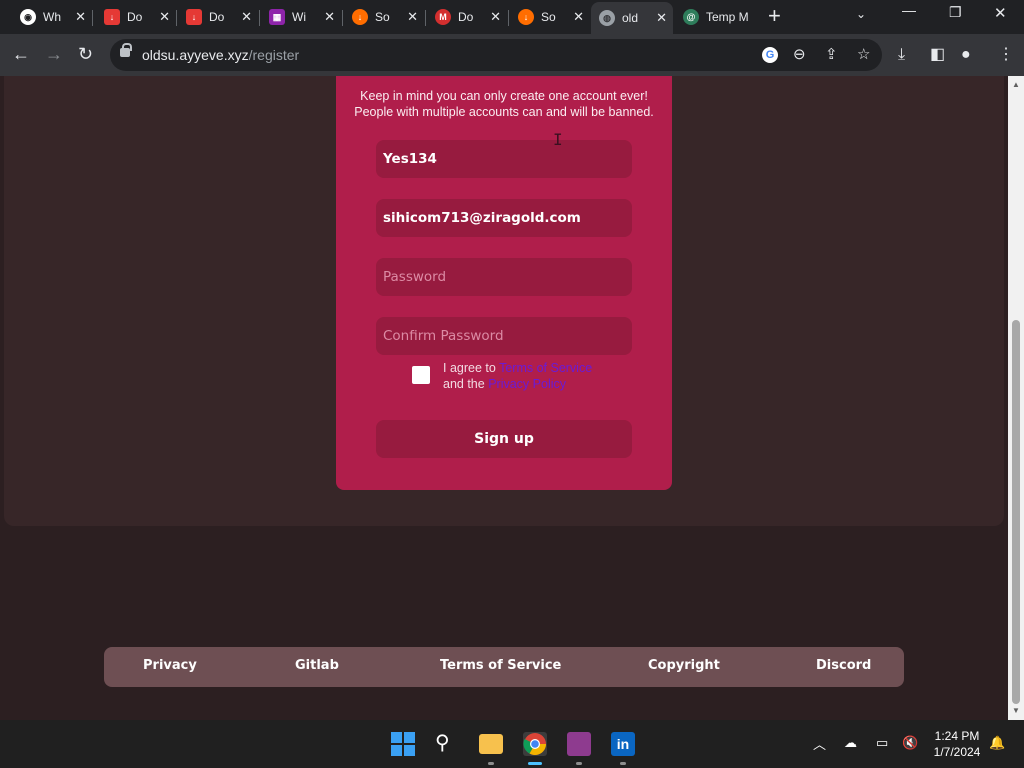 The width and height of the screenshot is (1024, 768). What do you see at coordinates (277, 17) in the screenshot?
I see `winrar-icon: ▦` at bounding box center [277, 17].